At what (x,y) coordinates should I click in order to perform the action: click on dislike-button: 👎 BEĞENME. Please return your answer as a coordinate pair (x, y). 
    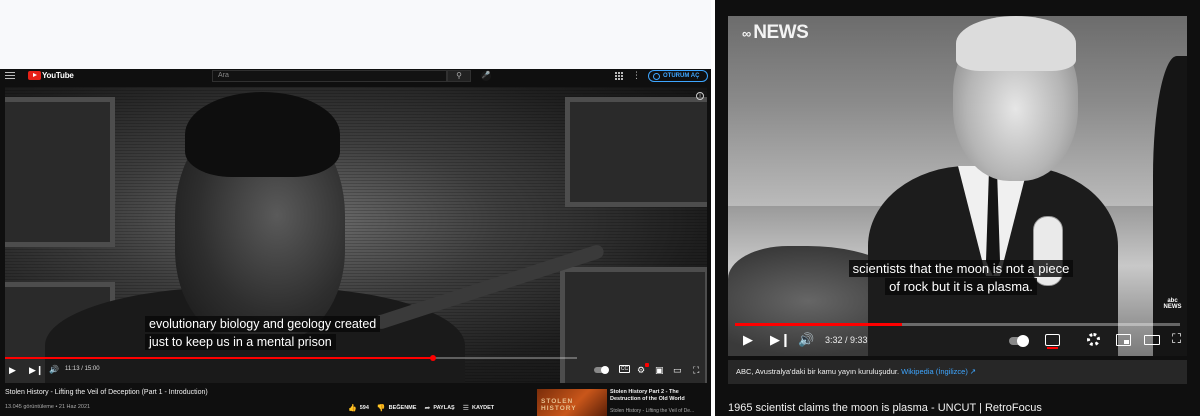
    Looking at the image, I should click on (397, 408).